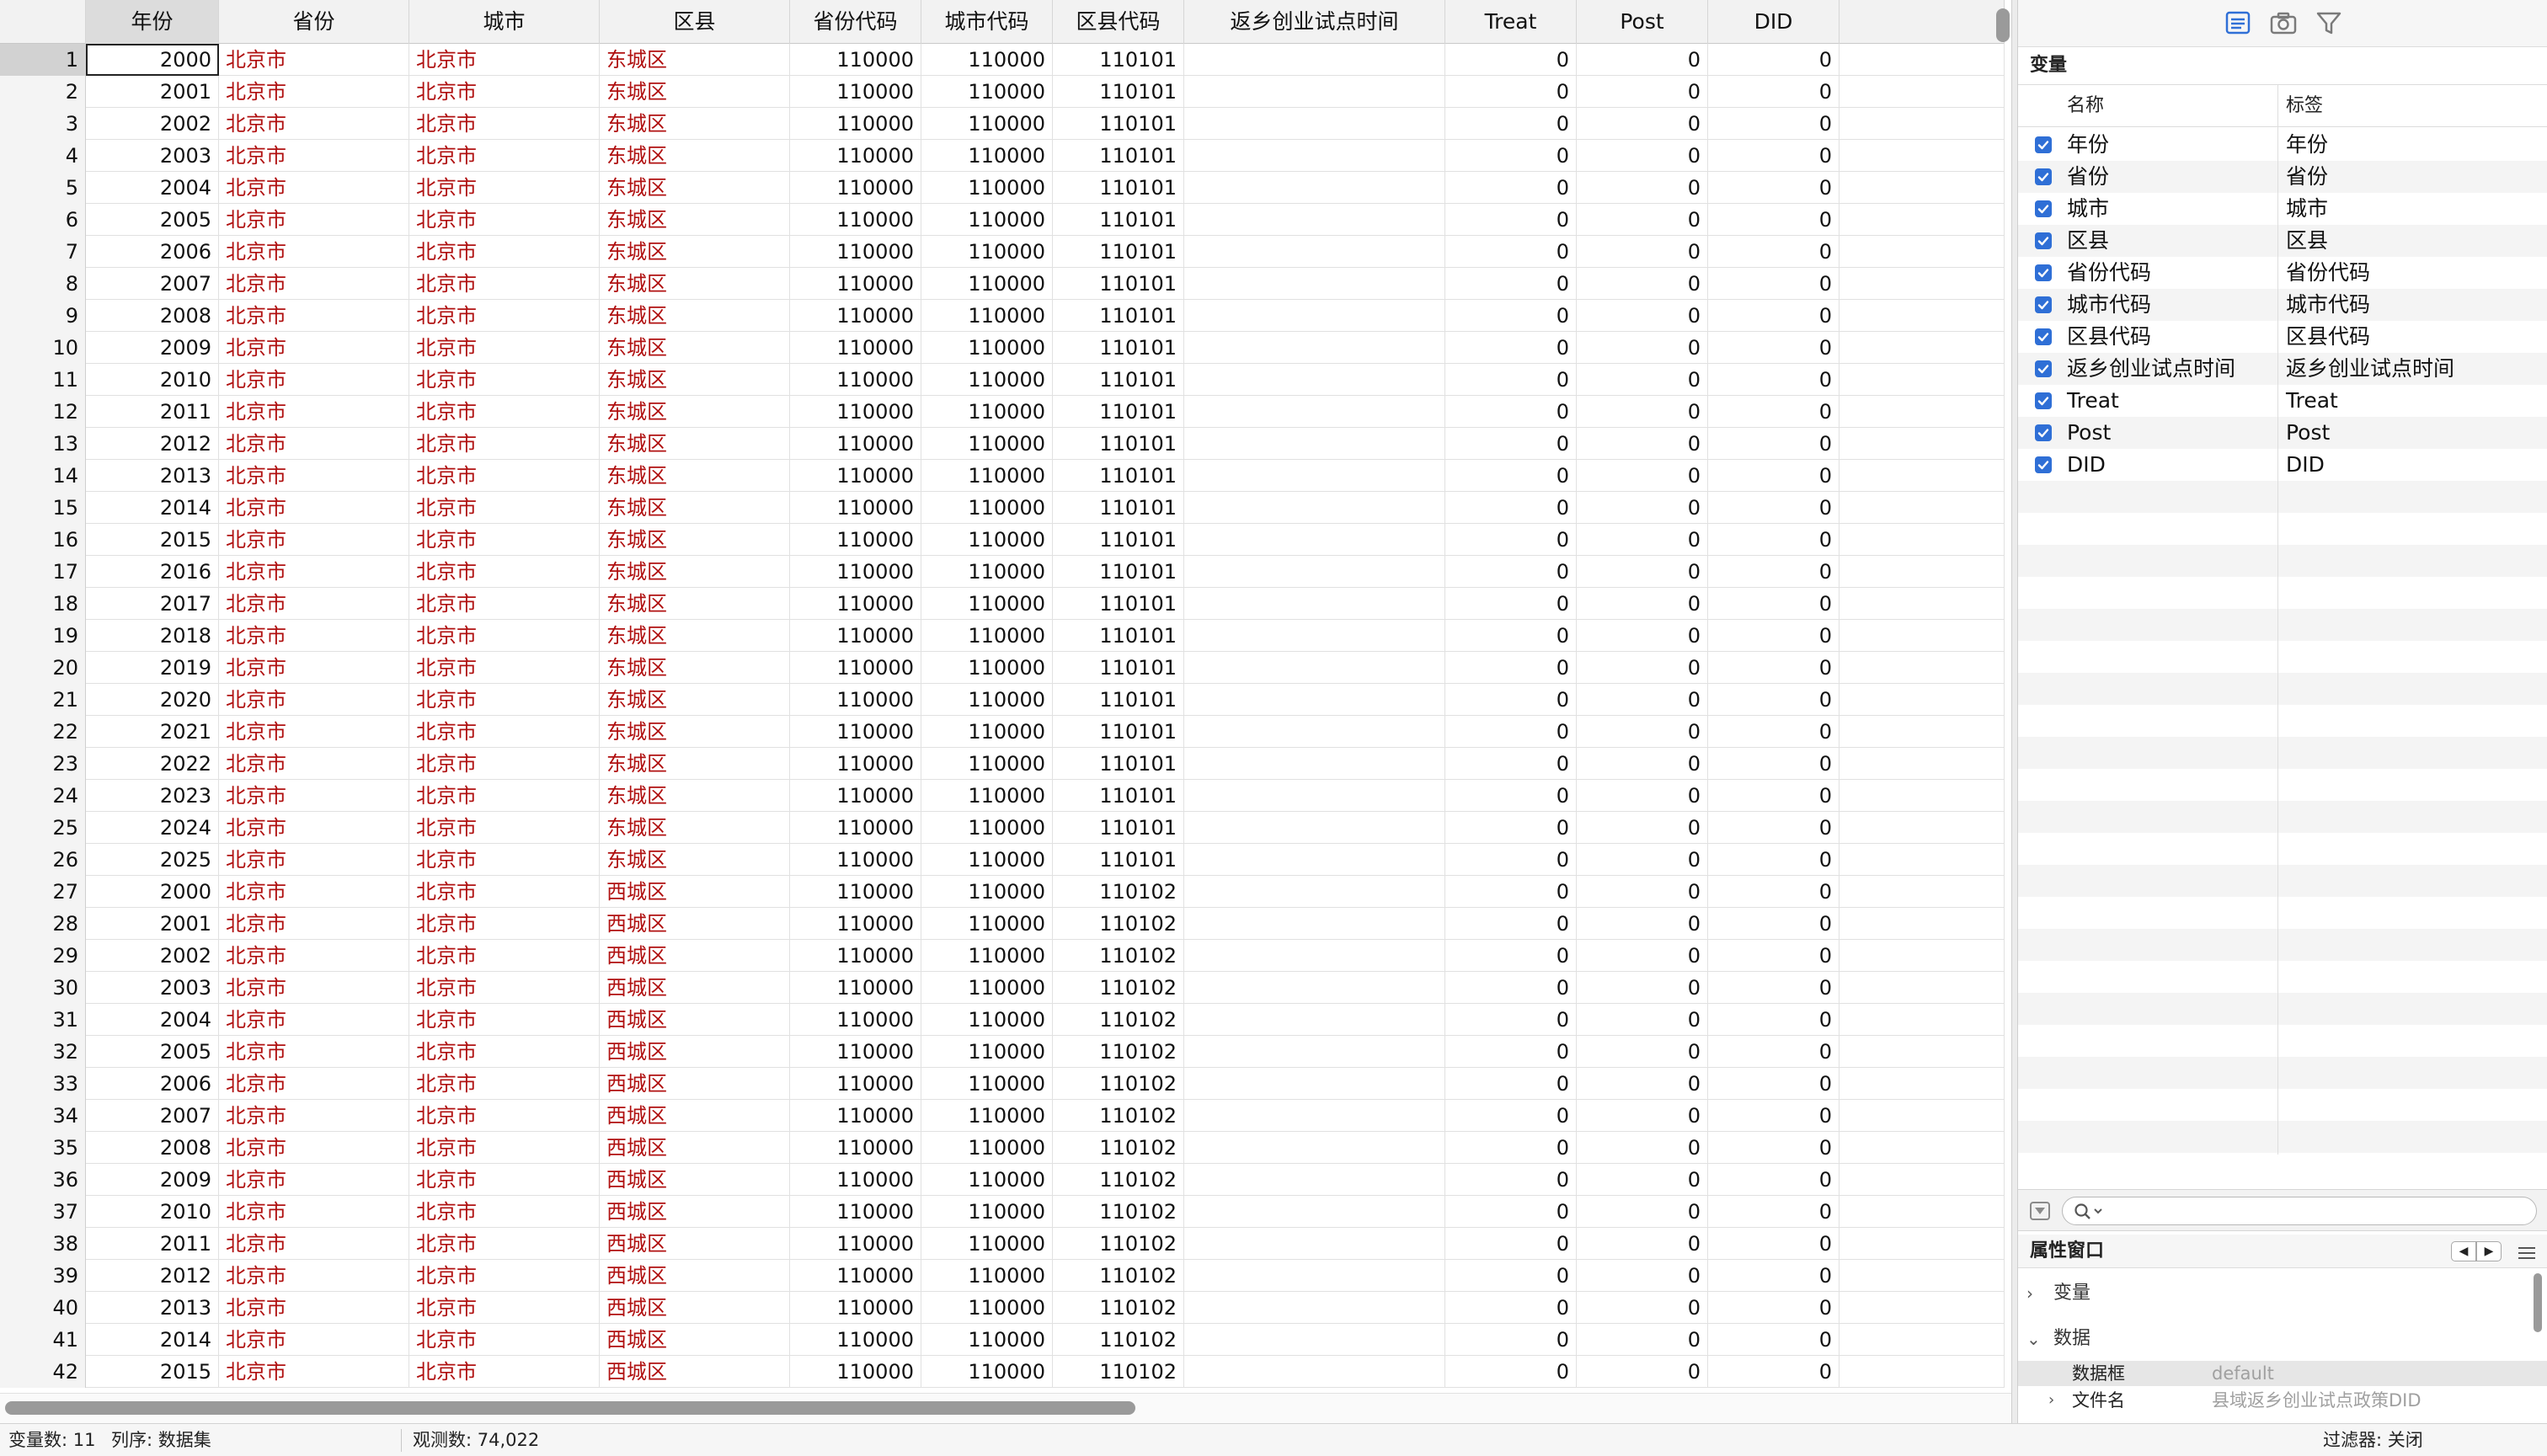 Image resolution: width=2547 pixels, height=1456 pixels. I want to click on column-header-pcode: 省份代码, so click(855, 22).